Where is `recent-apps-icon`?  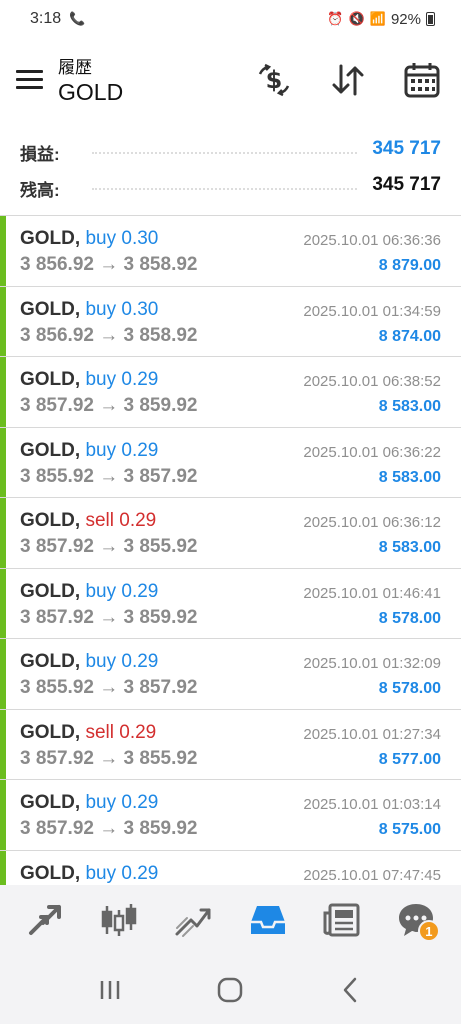 recent-apps-icon is located at coordinates (110, 989).